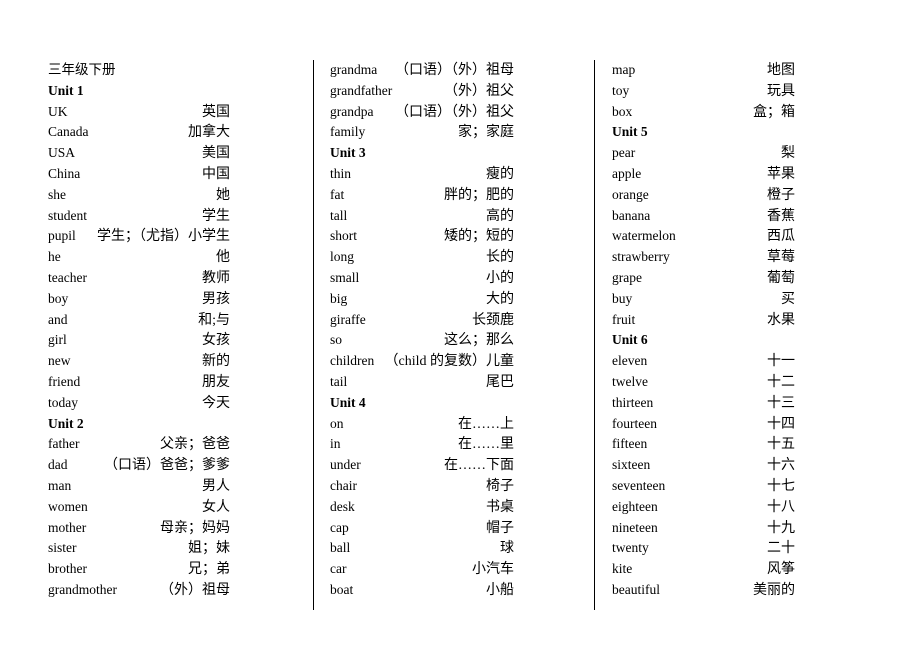 The image size is (920, 651). What do you see at coordinates (639, 485) in the screenshot?
I see `english-term: seventeen` at bounding box center [639, 485].